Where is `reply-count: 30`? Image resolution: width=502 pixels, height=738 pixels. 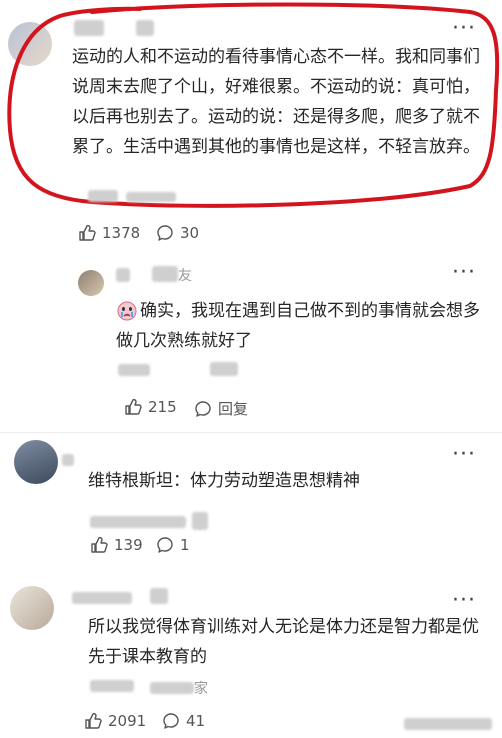
reply-count: 30 is located at coordinates (190, 233).